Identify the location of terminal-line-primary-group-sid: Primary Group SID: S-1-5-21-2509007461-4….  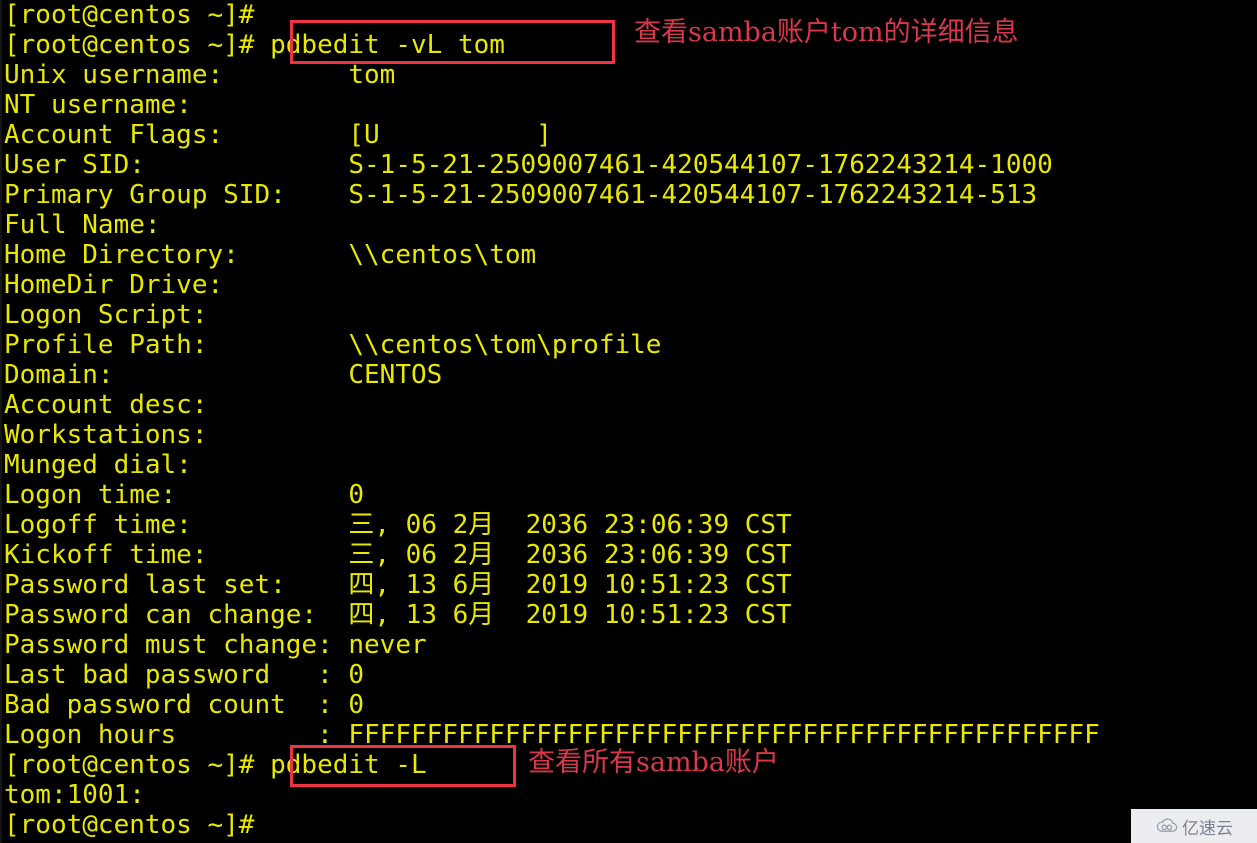
(521, 195).